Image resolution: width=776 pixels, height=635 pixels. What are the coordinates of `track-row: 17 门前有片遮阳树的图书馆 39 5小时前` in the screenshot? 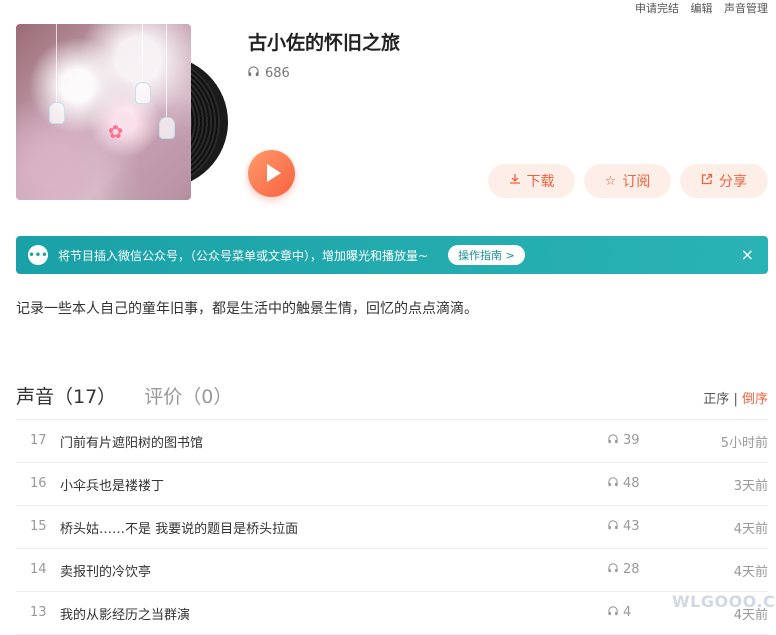 It's located at (392, 441).